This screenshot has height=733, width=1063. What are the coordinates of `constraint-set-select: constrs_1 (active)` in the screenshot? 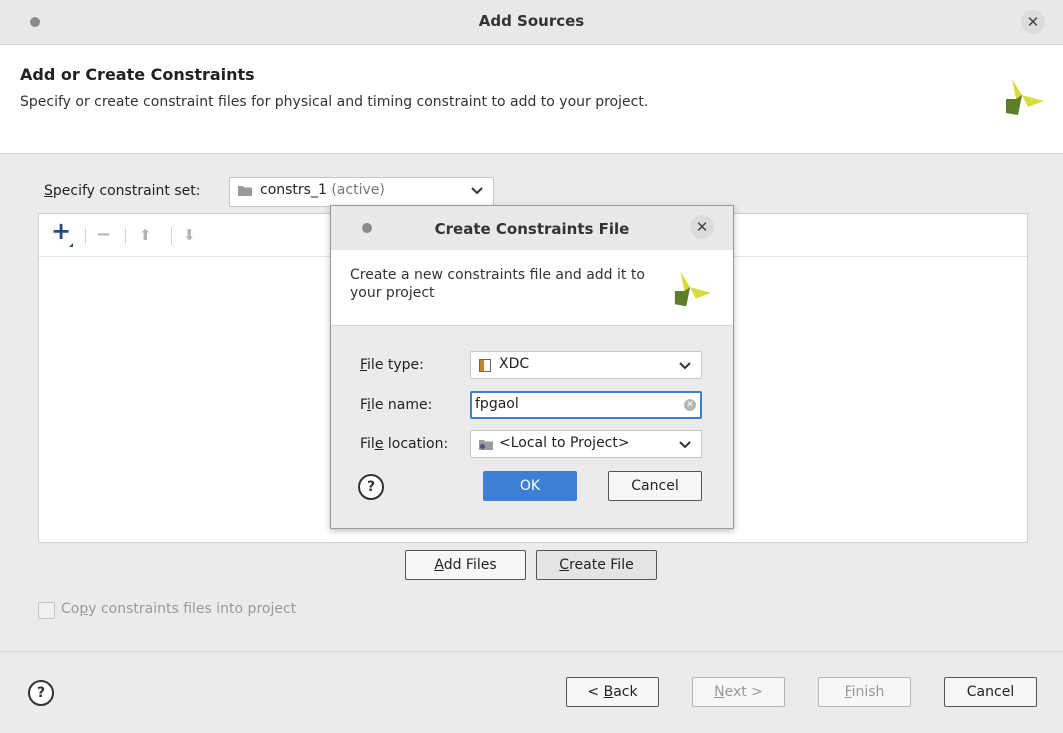 It's located at (361, 192).